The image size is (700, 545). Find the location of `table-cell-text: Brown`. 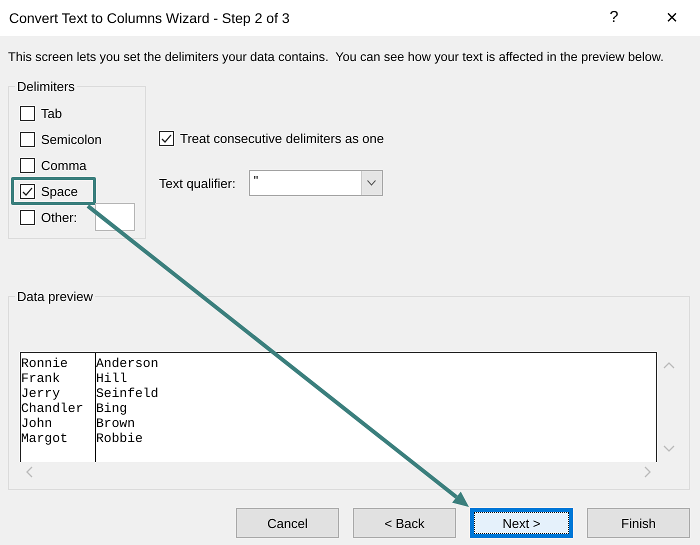

table-cell-text: Brown is located at coordinates (116, 423).